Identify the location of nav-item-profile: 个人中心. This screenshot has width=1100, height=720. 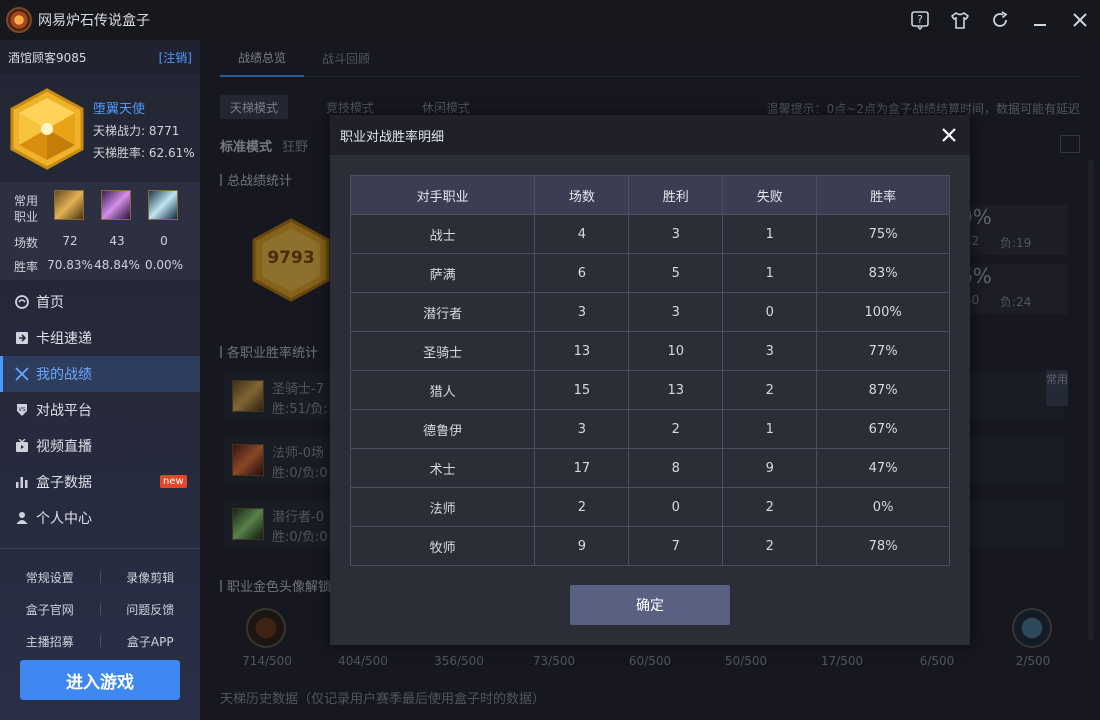
(100, 518).